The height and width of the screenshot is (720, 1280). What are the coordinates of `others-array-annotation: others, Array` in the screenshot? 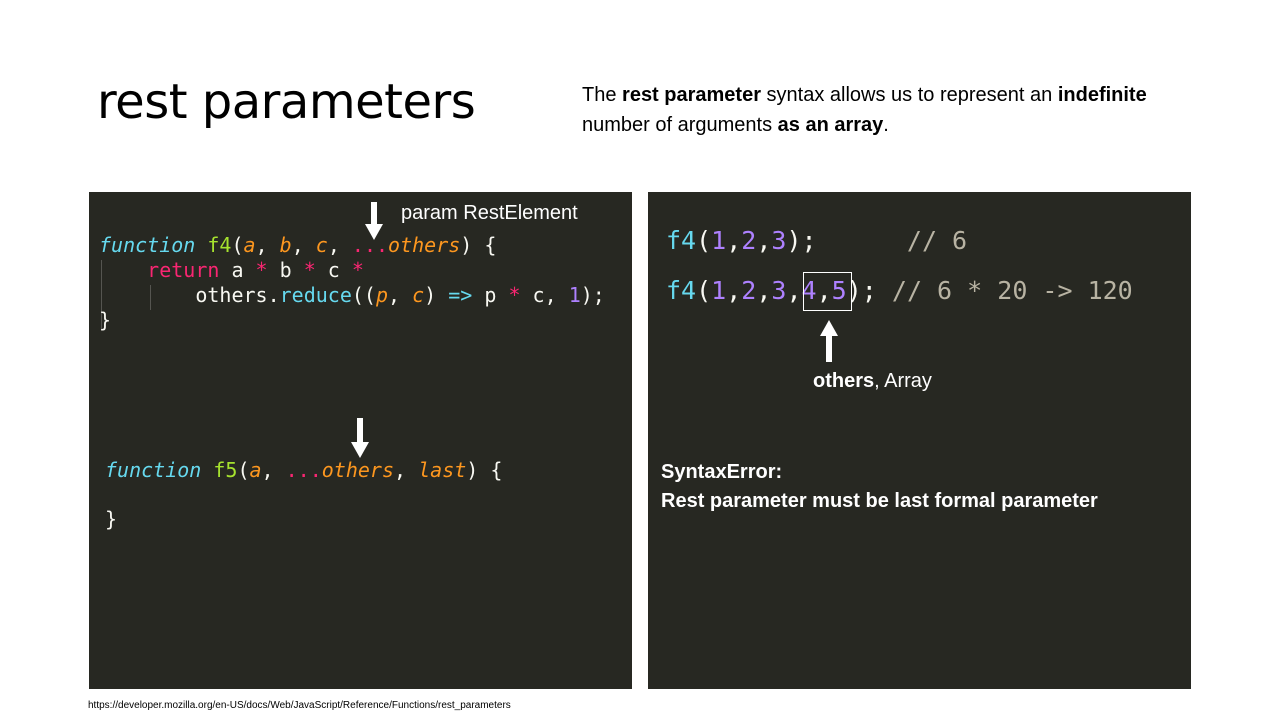 It's located at (872, 381).